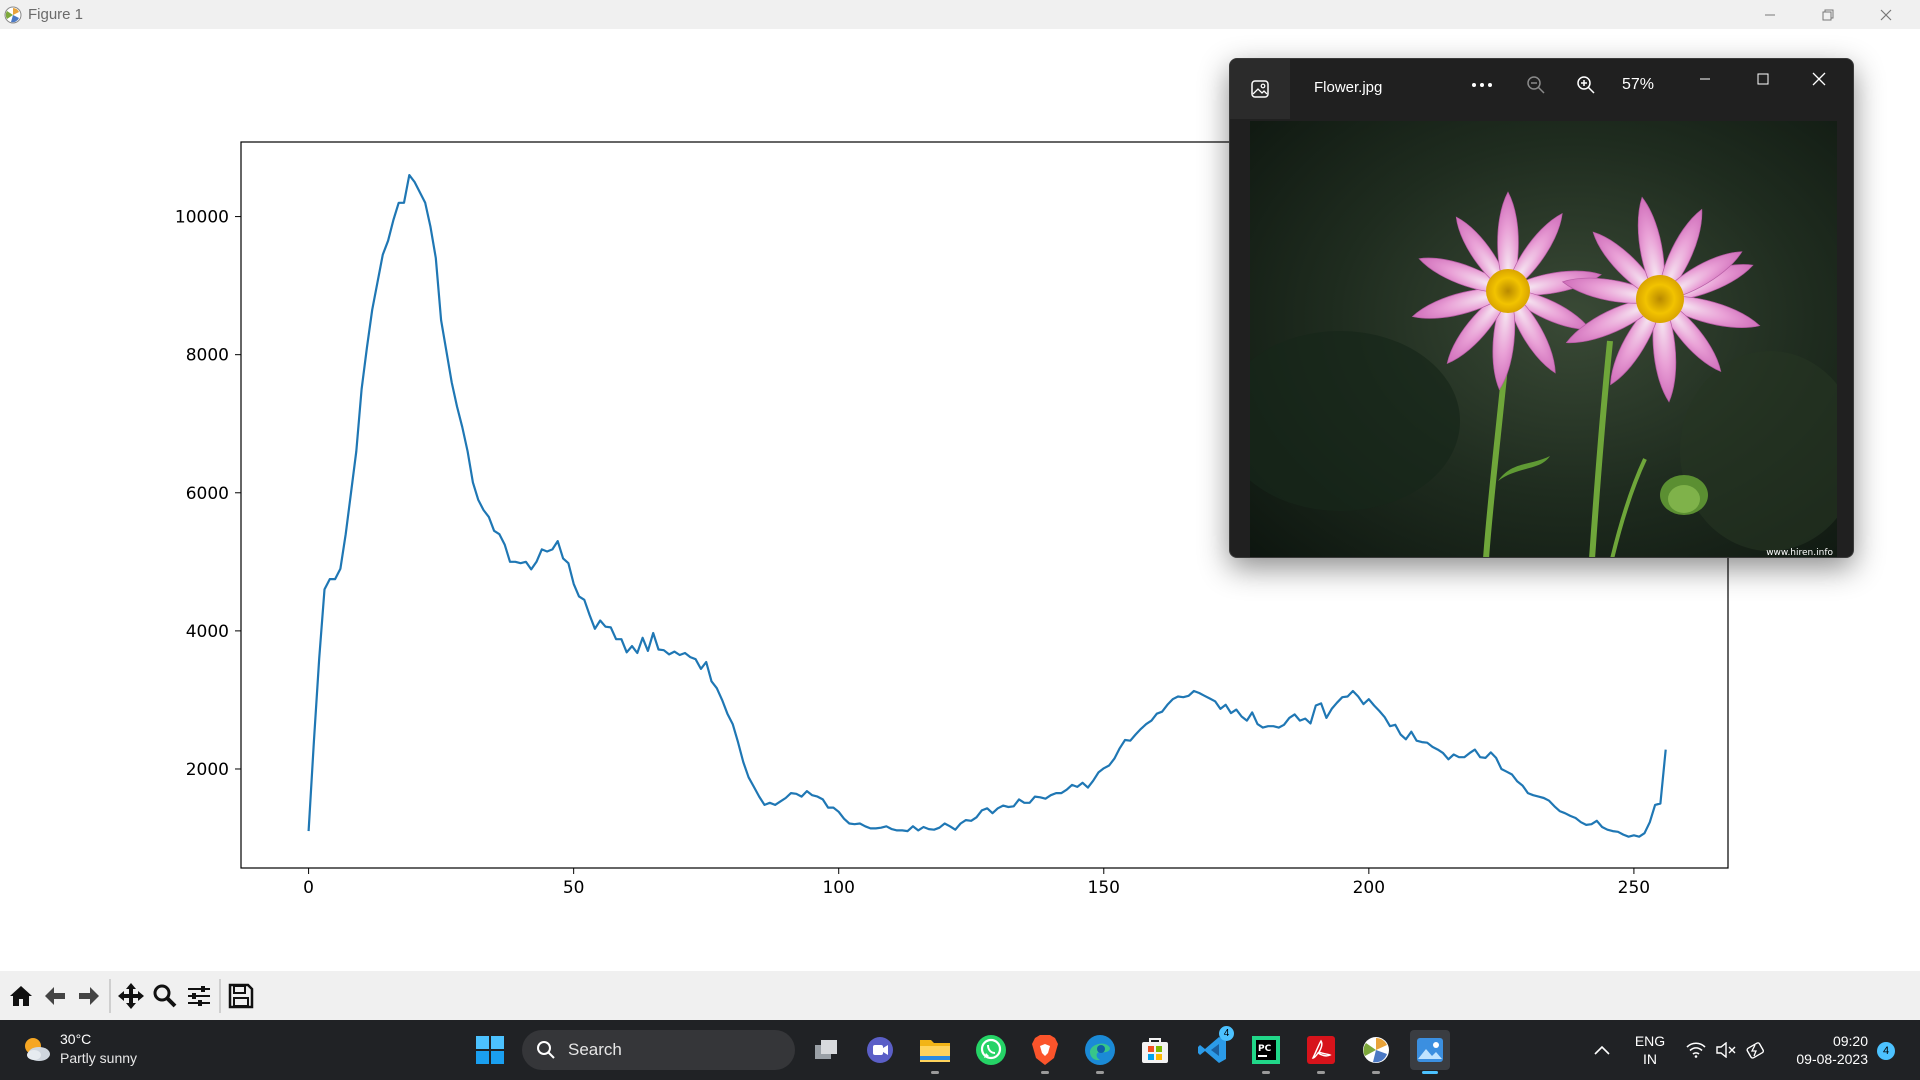 This screenshot has width=1920, height=1080. I want to click on svg-text: PC, so click(1265, 1049).